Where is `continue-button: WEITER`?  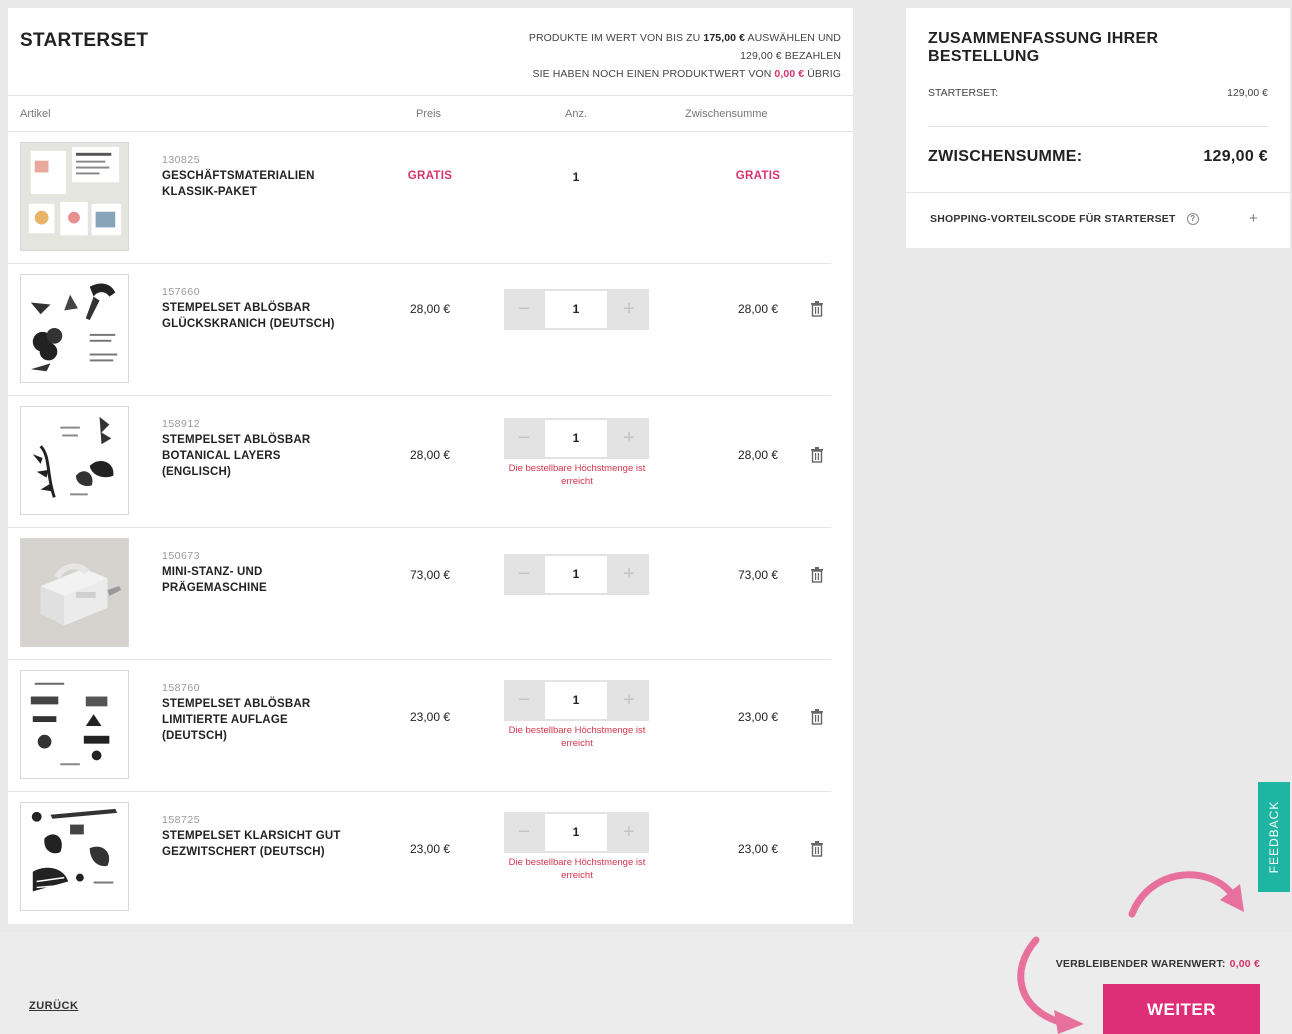
continue-button: WEITER is located at coordinates (1181, 1009).